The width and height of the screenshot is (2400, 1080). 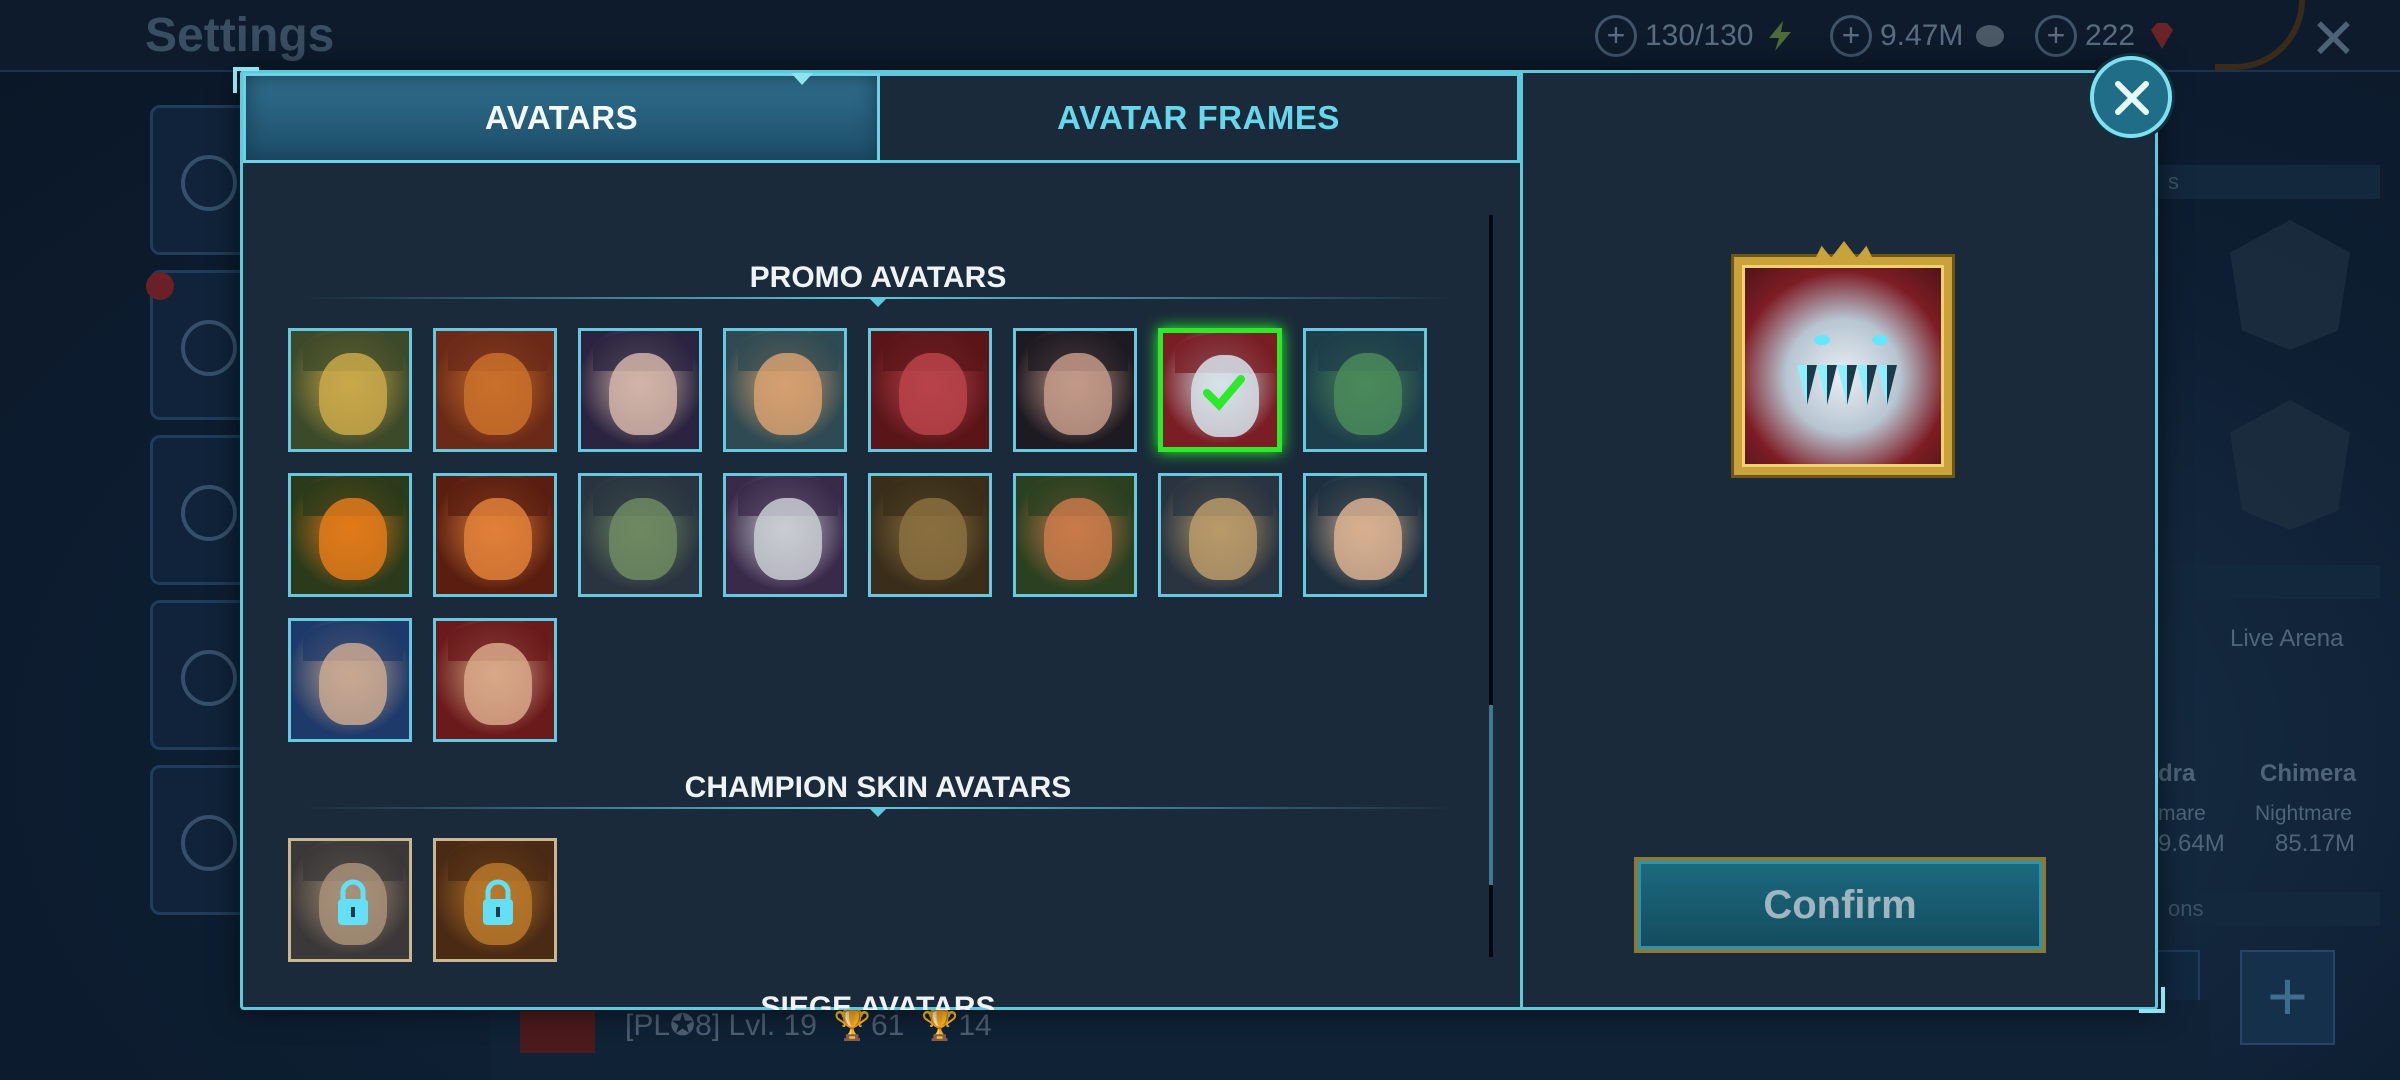 I want to click on avatar-frost-beast, so click(x=1220, y=390).